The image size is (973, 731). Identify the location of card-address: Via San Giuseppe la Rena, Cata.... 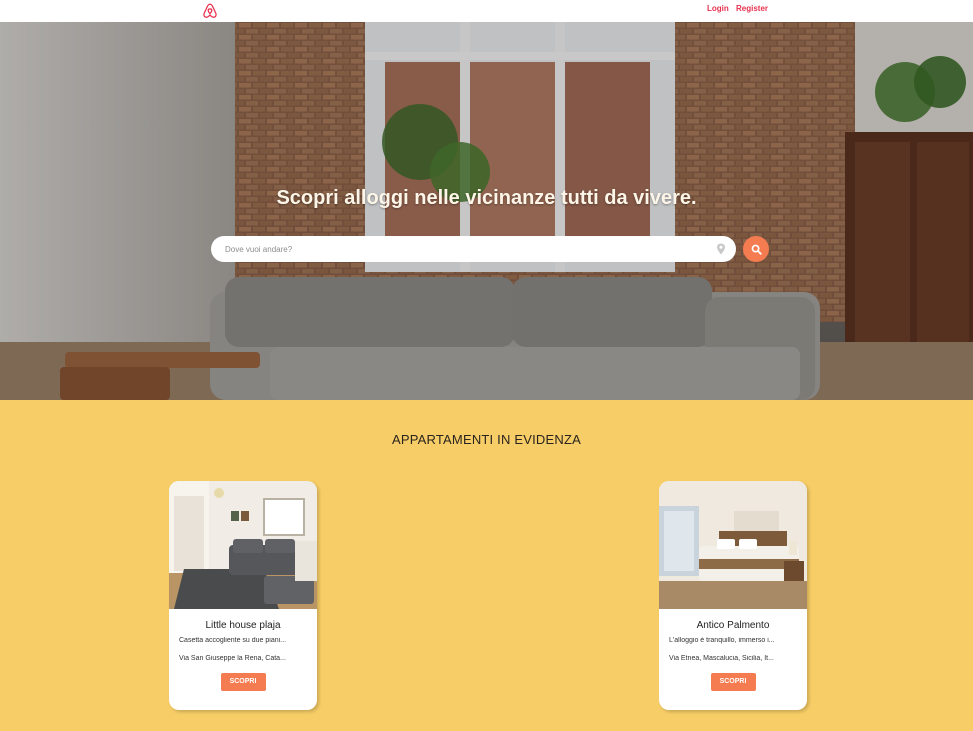
(232, 658).